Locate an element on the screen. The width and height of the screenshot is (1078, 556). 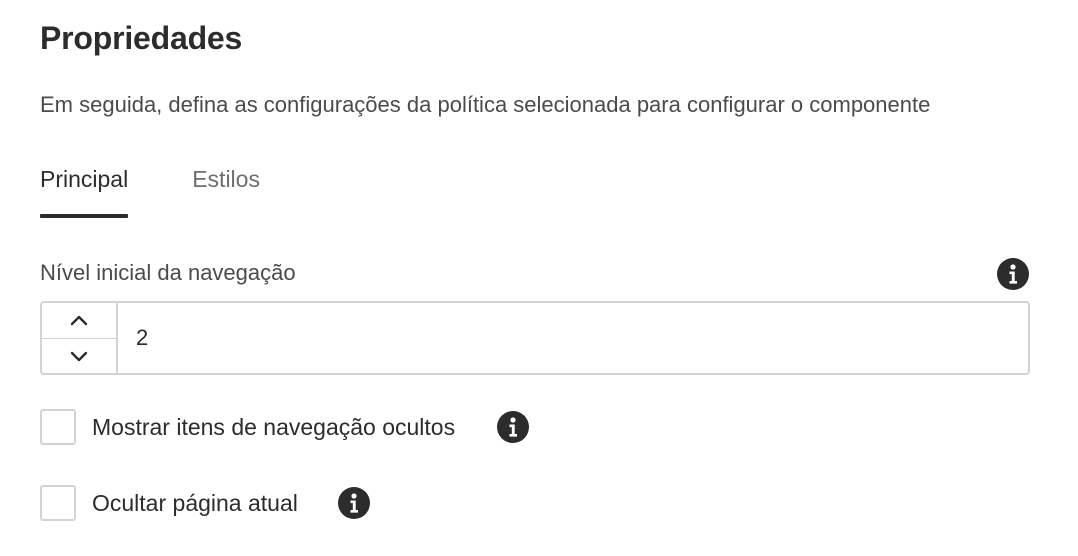
tab-principal: Principal is located at coordinates (84, 191).